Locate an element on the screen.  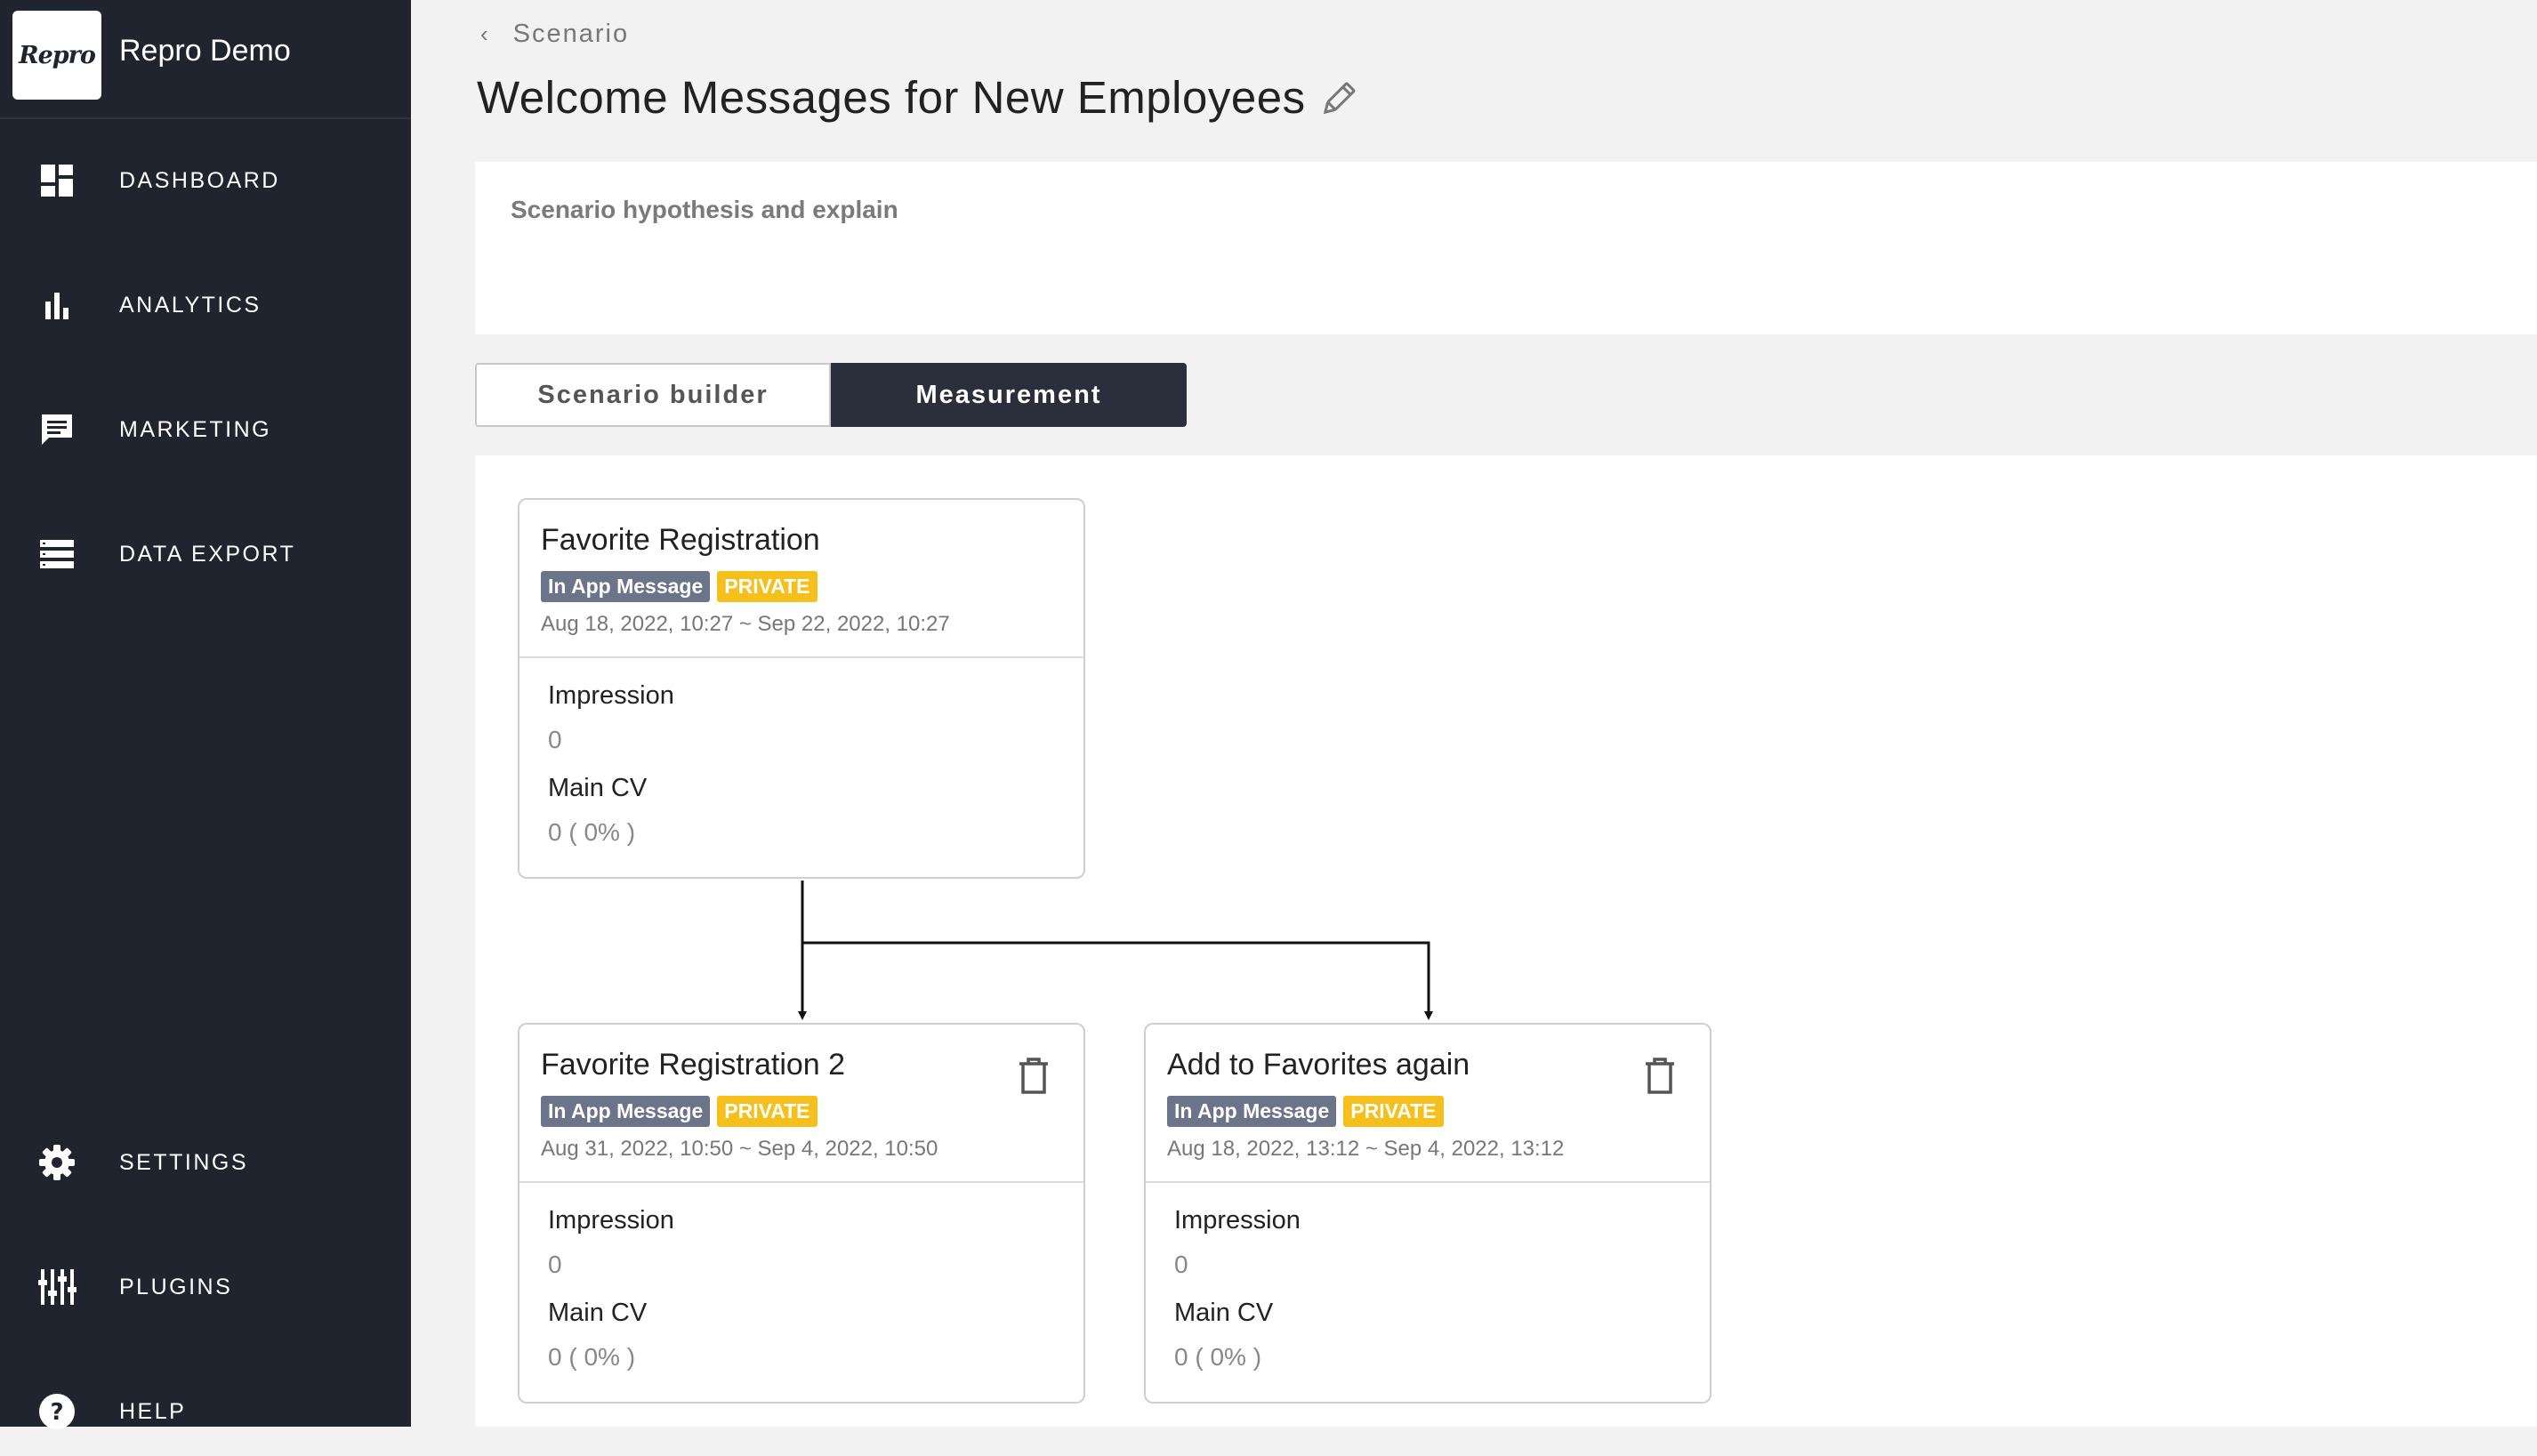
nav-label-settings: SETTINGS is located at coordinates (184, 1162).